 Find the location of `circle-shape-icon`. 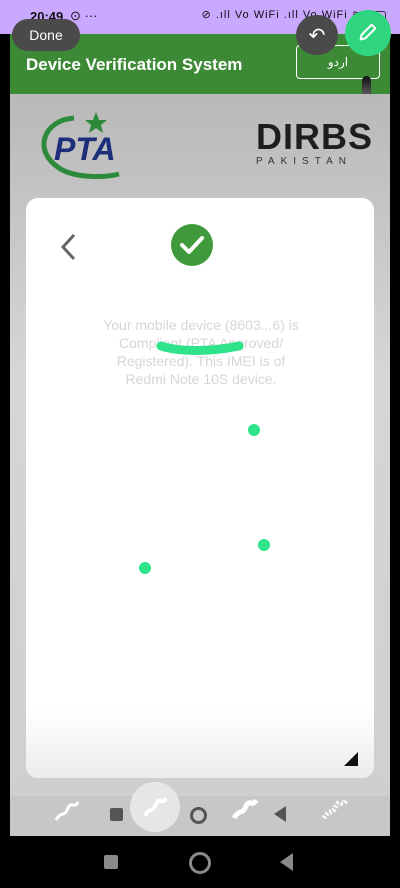

circle-shape-icon is located at coordinates (198, 815).